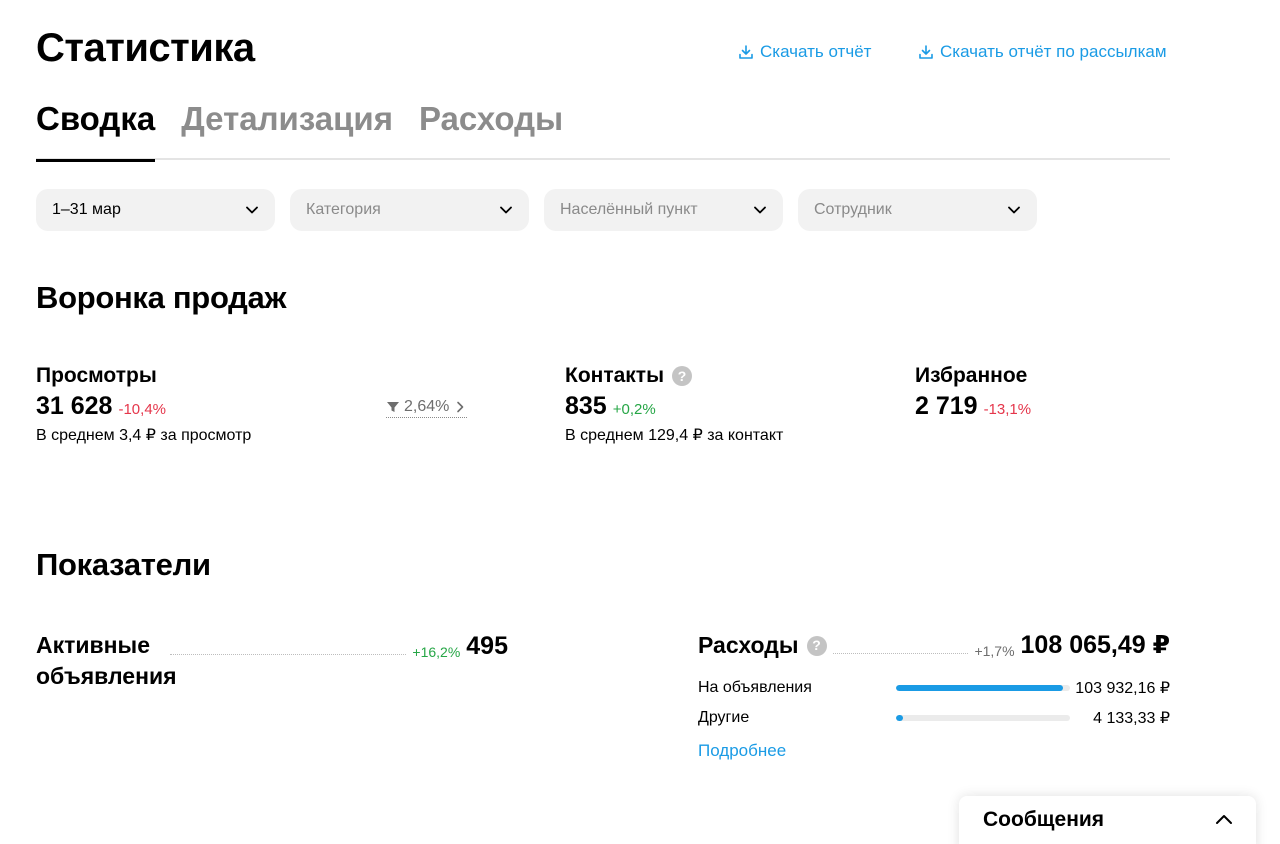 This screenshot has height=844, width=1280. What do you see at coordinates (603, 131) in the screenshot?
I see `tab-bar: Сводка Детализация Расходы` at bounding box center [603, 131].